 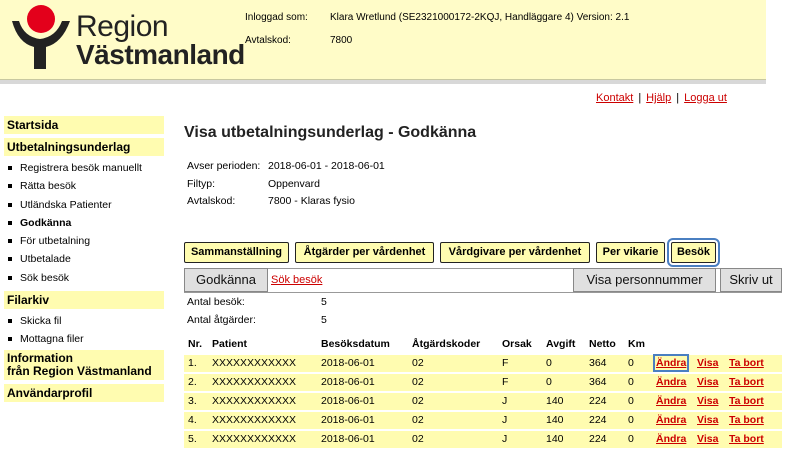 What do you see at coordinates (192, 382) in the screenshot?
I see `cell-nr: 2.` at bounding box center [192, 382].